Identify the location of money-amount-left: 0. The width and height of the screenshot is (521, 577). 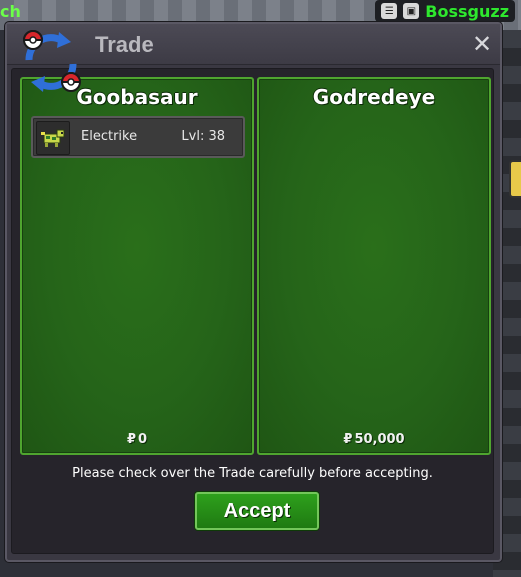
(143, 439).